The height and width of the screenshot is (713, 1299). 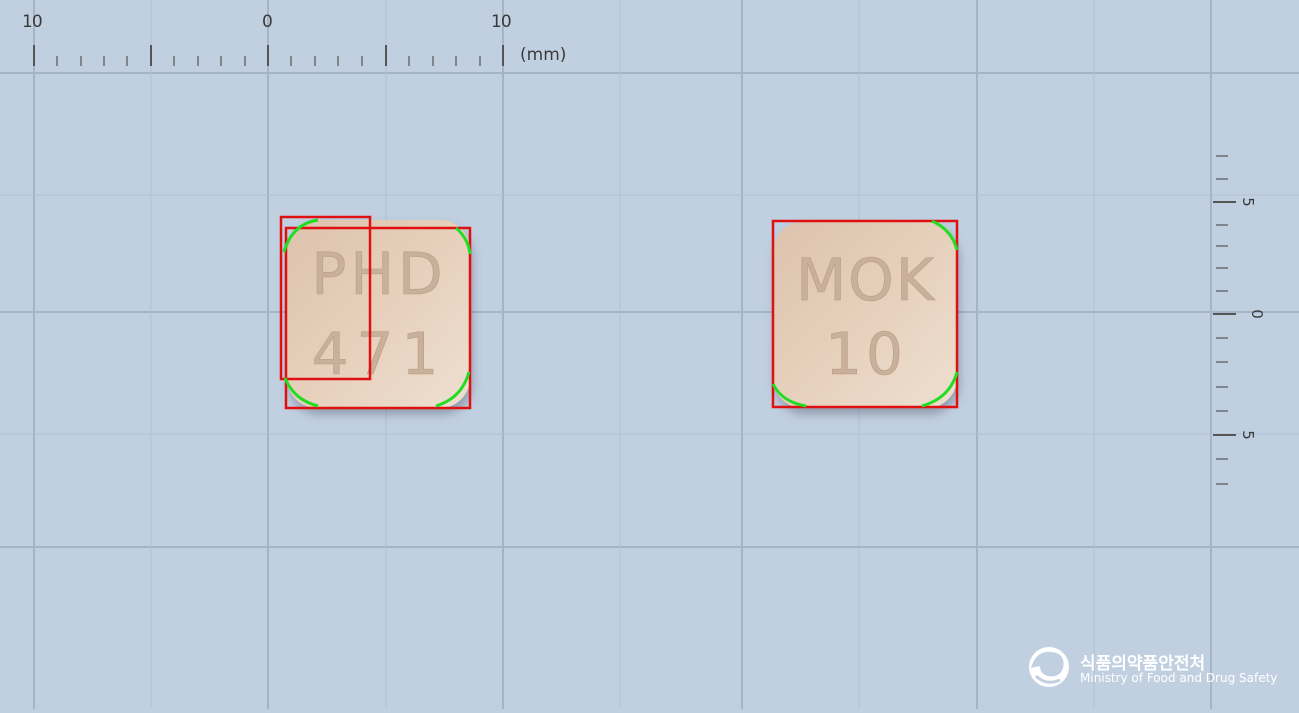 What do you see at coordinates (267, 22) in the screenshot?
I see `top-ruler-label-zero: 0` at bounding box center [267, 22].